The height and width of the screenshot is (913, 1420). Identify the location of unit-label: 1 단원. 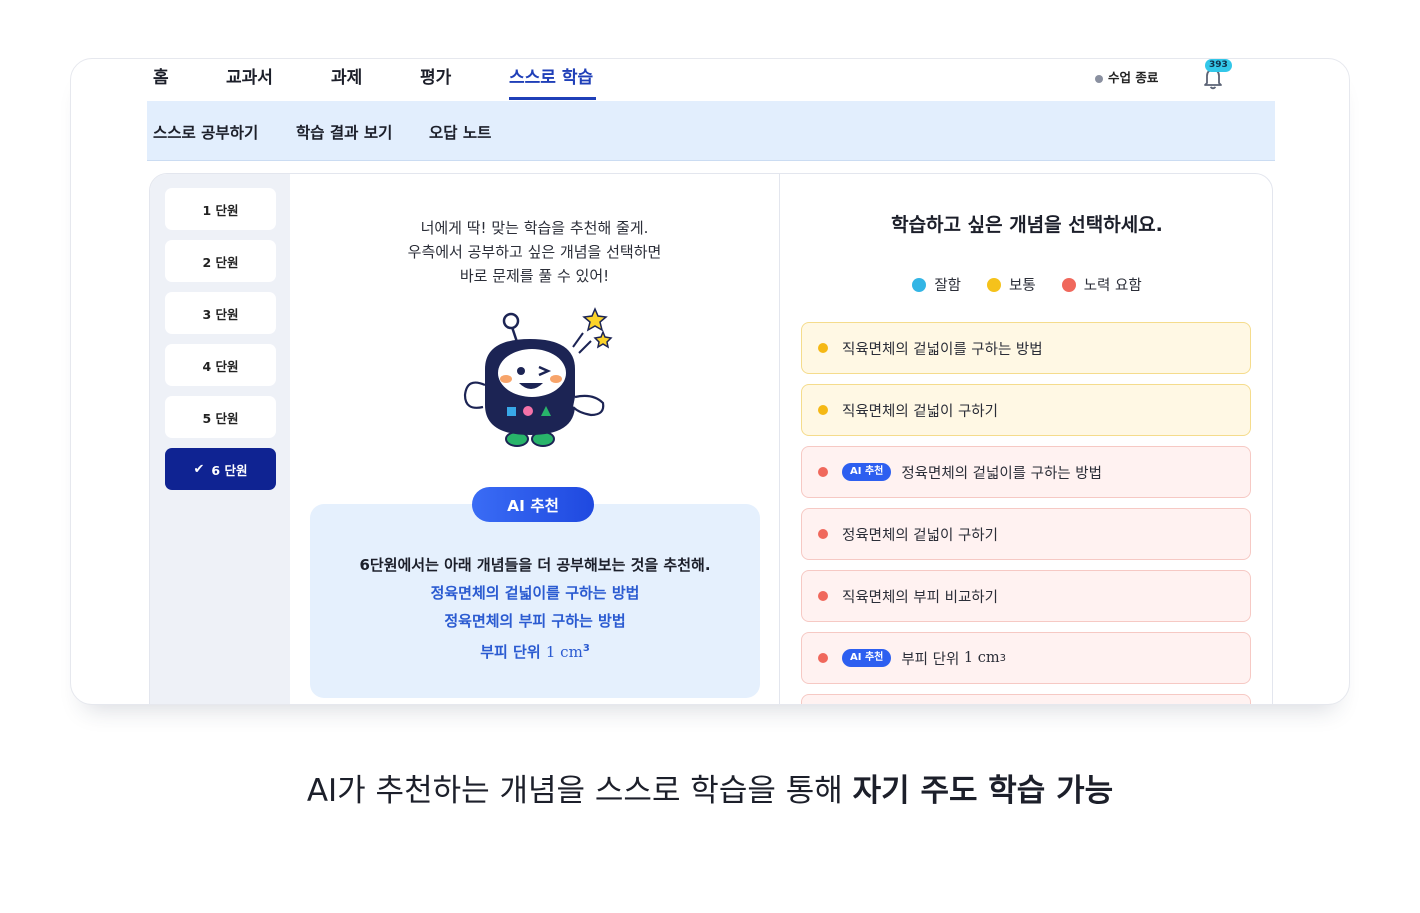
(220, 210).